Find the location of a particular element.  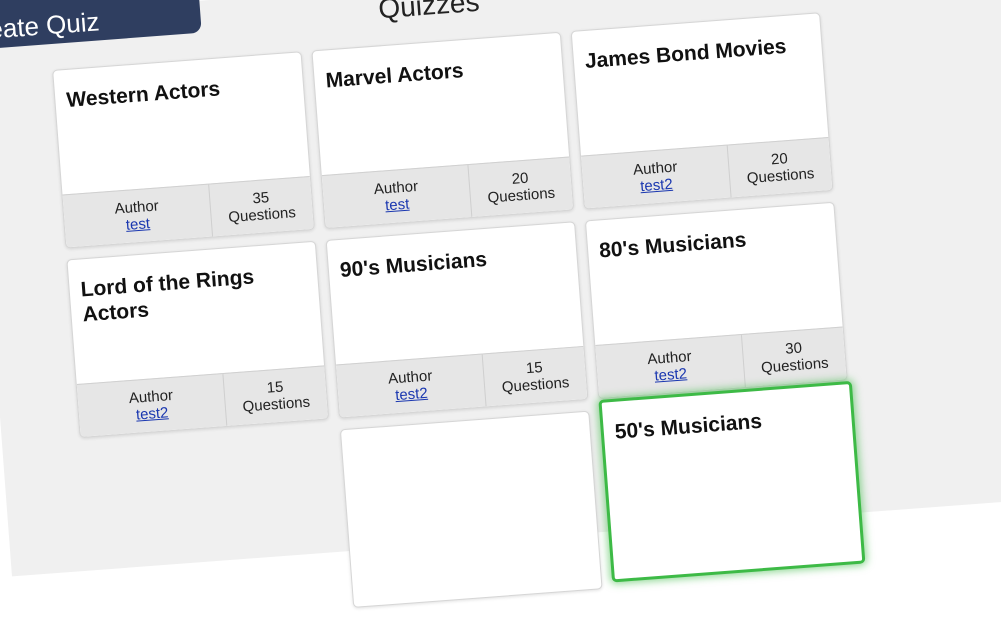

page-title: Quizzes is located at coordinates (429, 12).